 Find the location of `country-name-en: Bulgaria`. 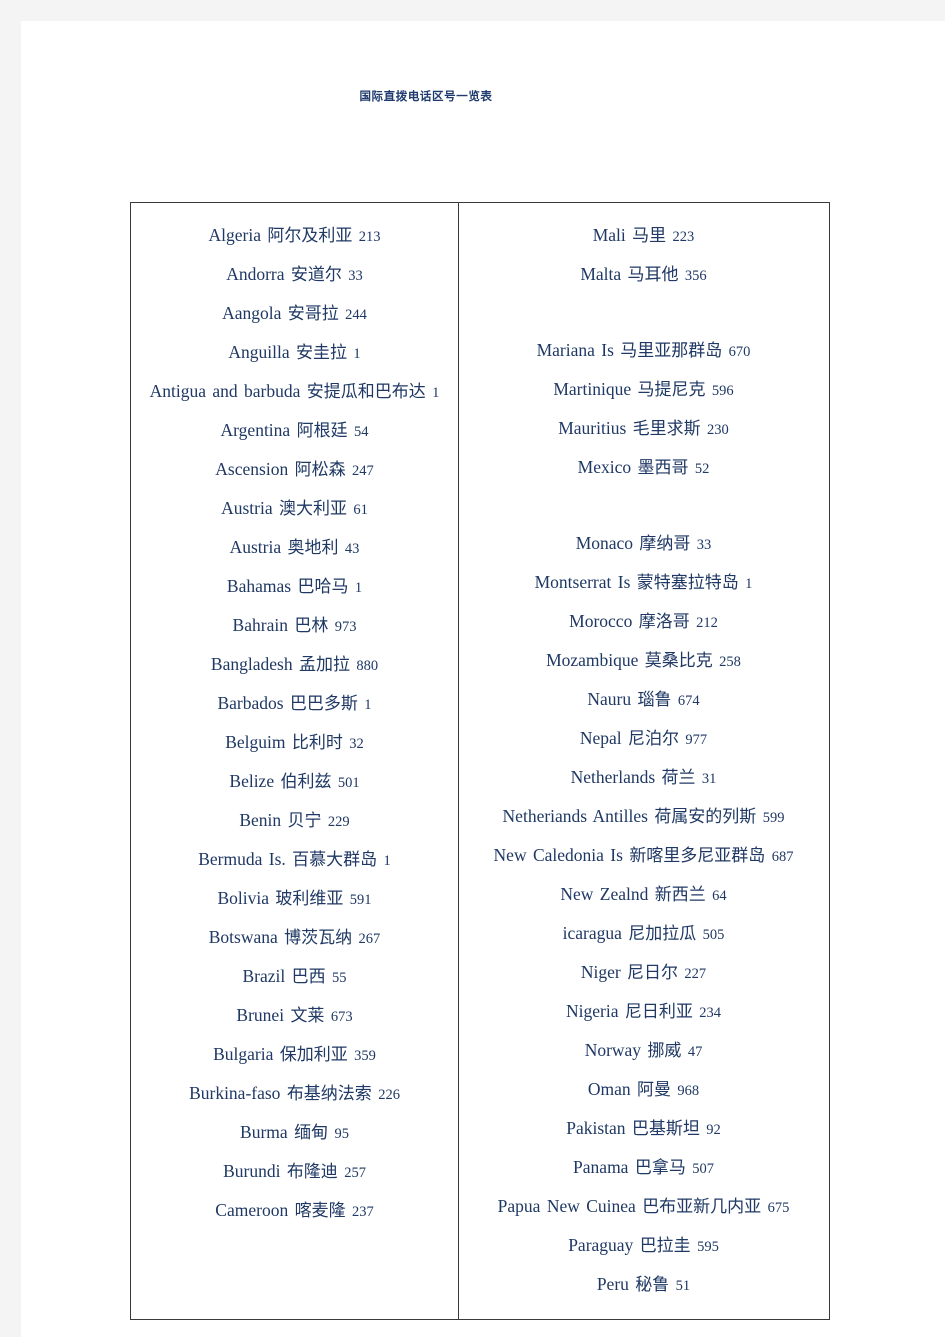

country-name-en: Bulgaria is located at coordinates (243, 1054).